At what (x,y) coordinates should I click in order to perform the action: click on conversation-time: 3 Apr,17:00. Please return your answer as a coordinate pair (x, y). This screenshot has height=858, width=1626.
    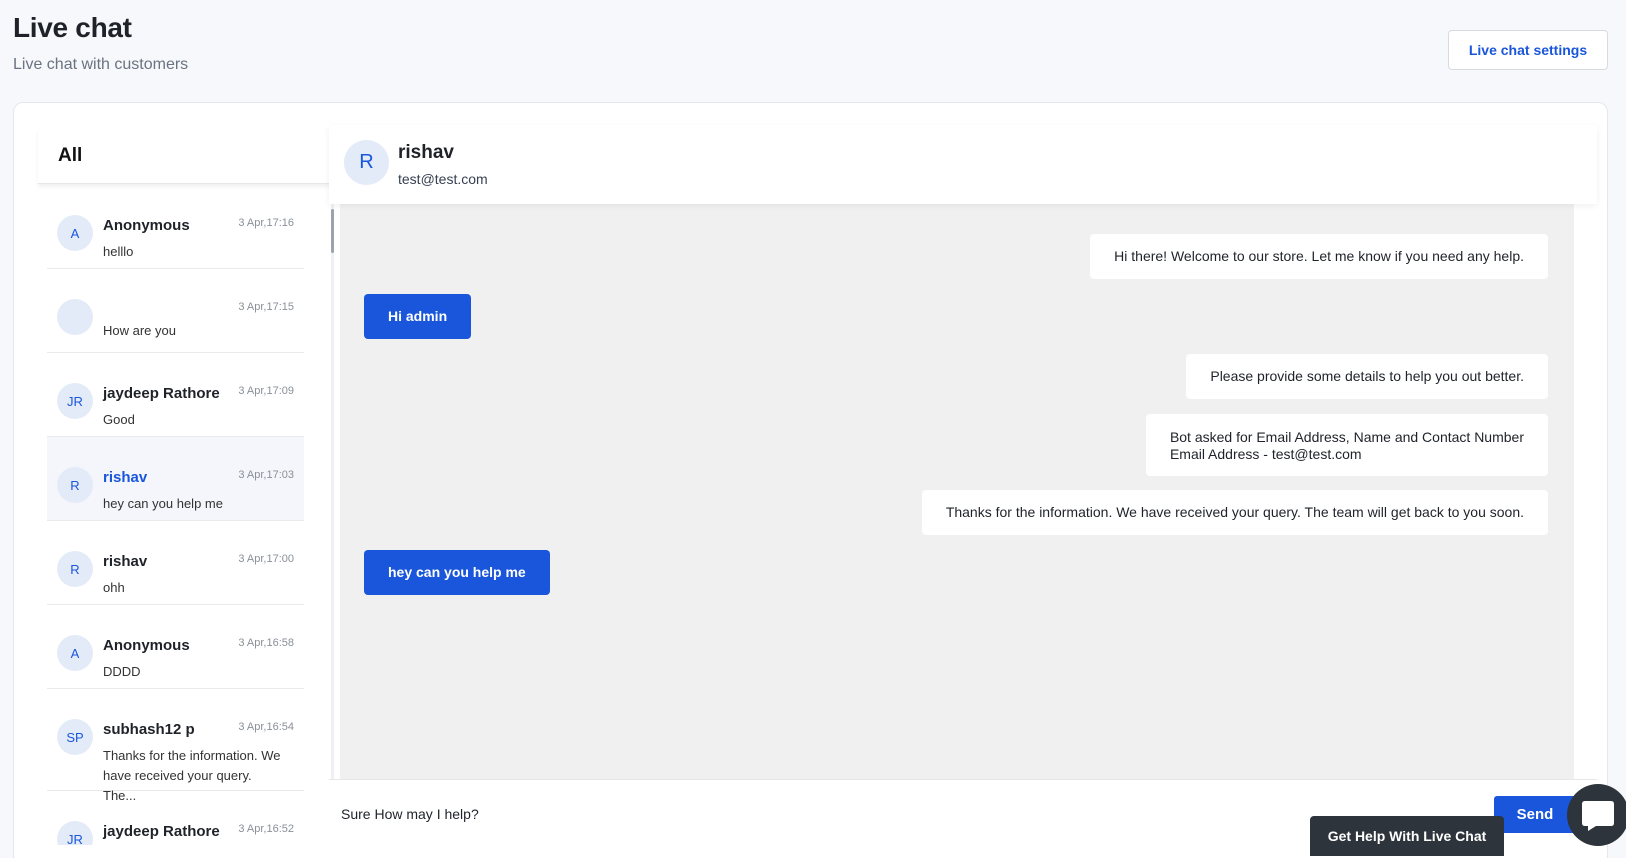
    Looking at the image, I should click on (266, 559).